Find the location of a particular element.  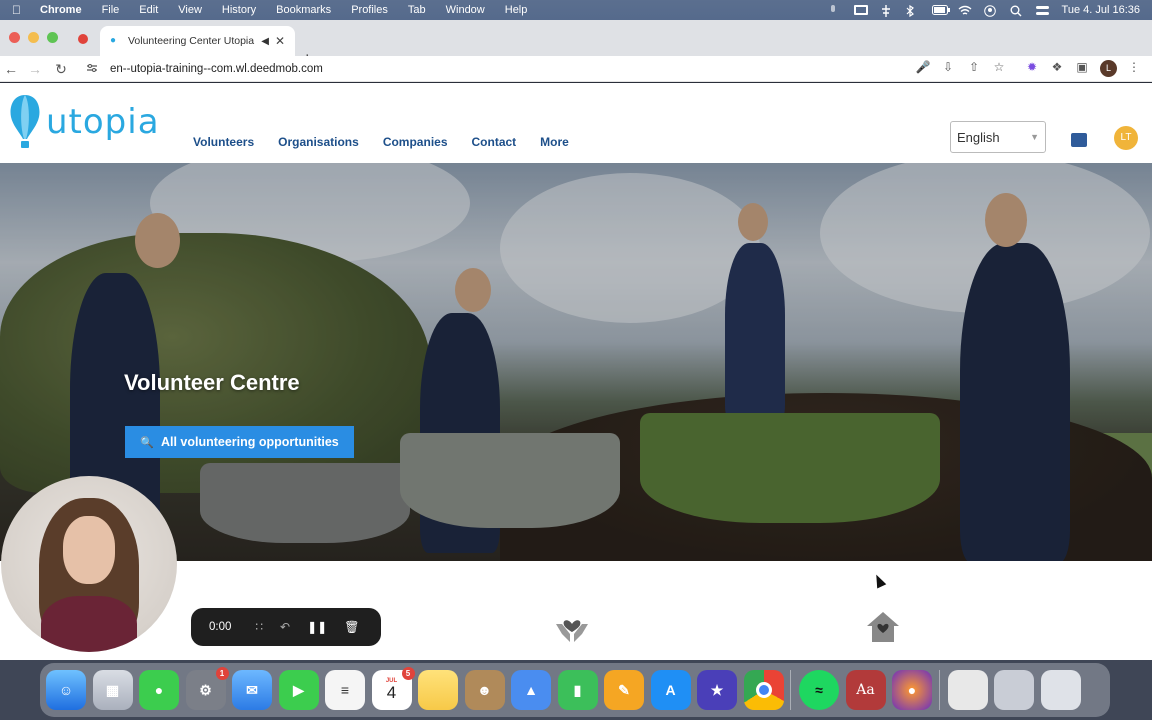

extension-recorder-icon: ✹ is located at coordinates (1032, 67).